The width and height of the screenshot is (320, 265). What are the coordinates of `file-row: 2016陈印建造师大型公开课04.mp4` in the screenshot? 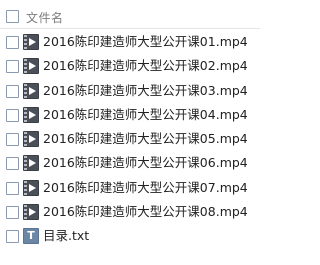 It's located at (130, 115).